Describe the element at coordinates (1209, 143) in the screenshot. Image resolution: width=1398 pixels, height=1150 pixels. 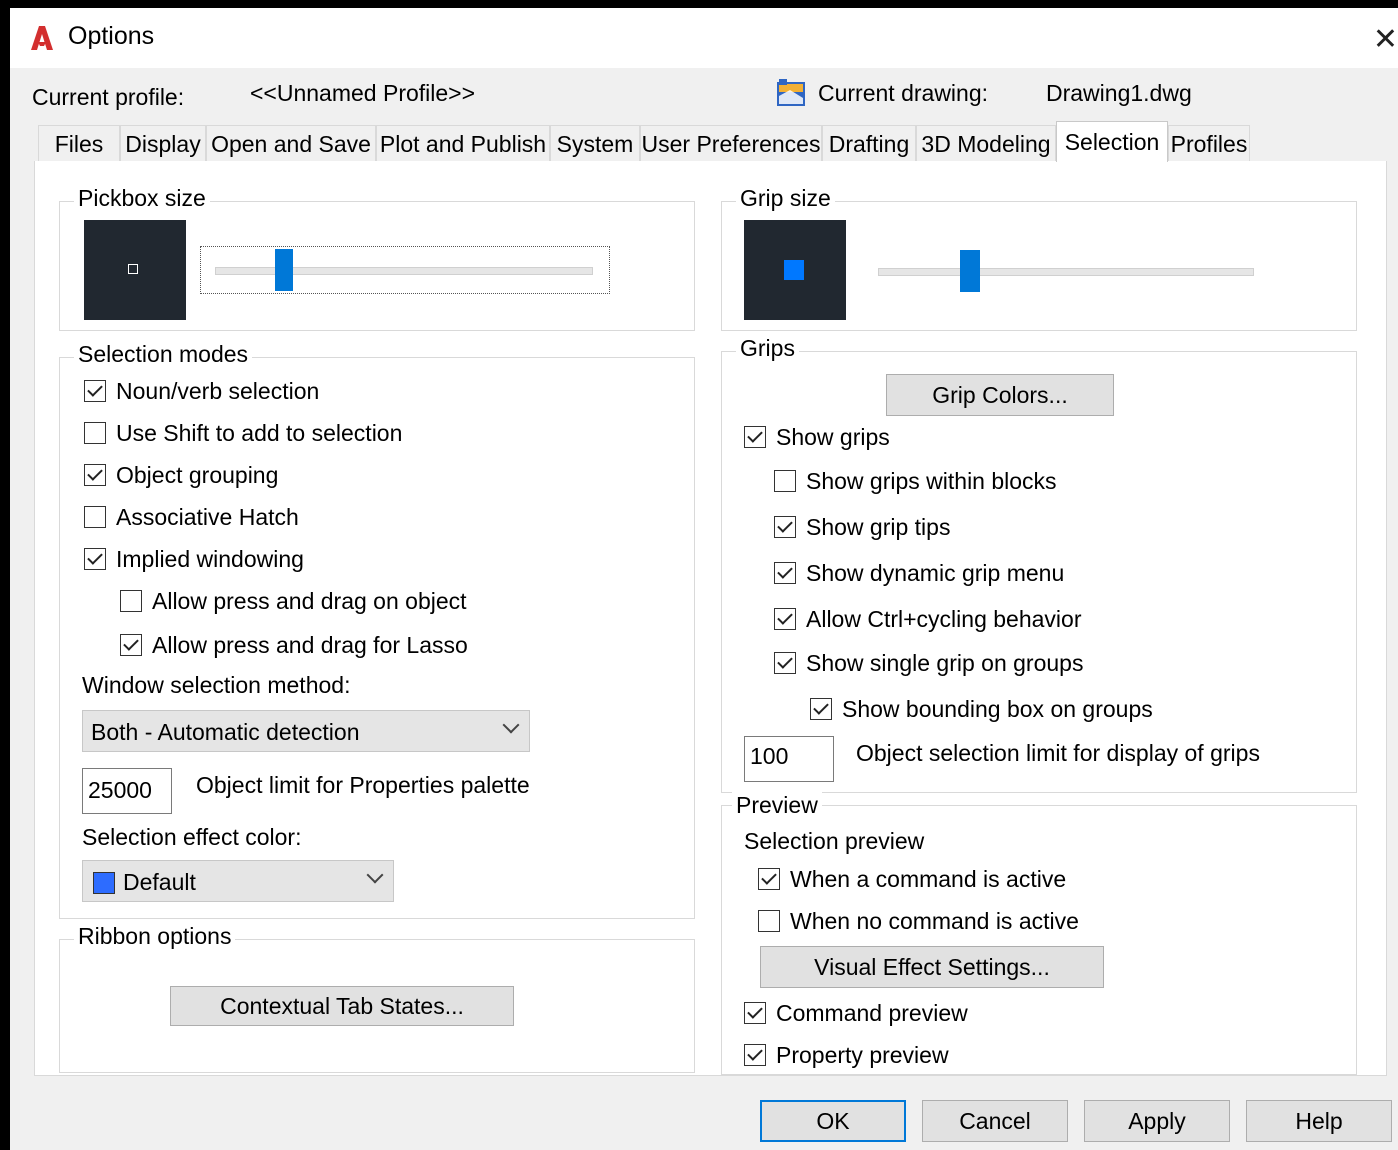
I see `tab-profiles: Profiles` at that location.